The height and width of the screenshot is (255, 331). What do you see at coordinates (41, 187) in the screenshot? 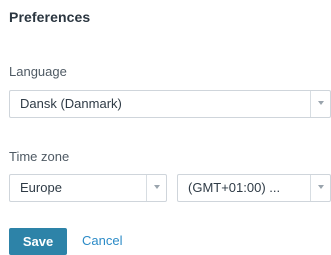
I see `time-zone-region-value: Europe` at bounding box center [41, 187].